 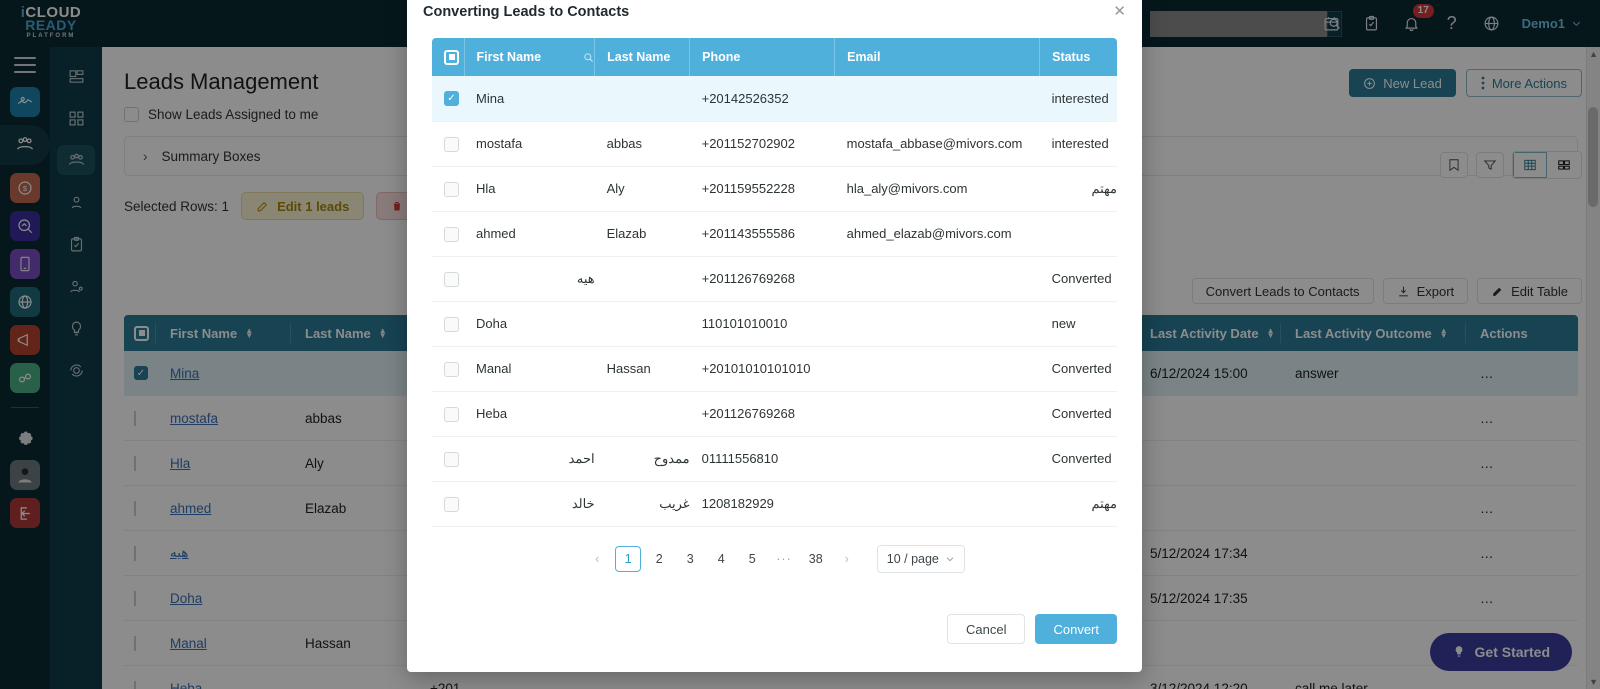 I want to click on modal-table-row: احمد ممدوح 01111556810 Converted, so click(x=774, y=459).